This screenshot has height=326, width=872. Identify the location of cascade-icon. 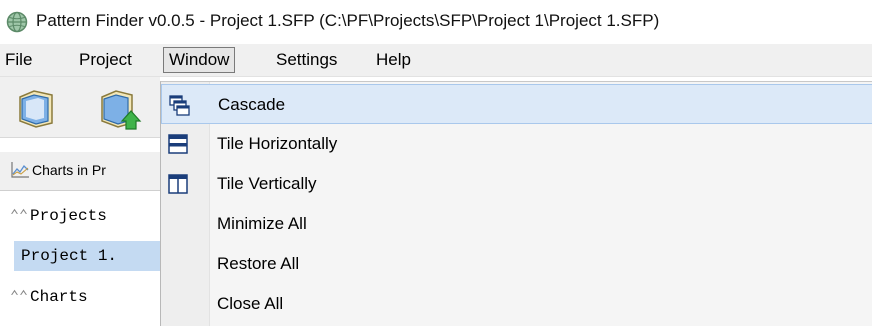
(179, 105).